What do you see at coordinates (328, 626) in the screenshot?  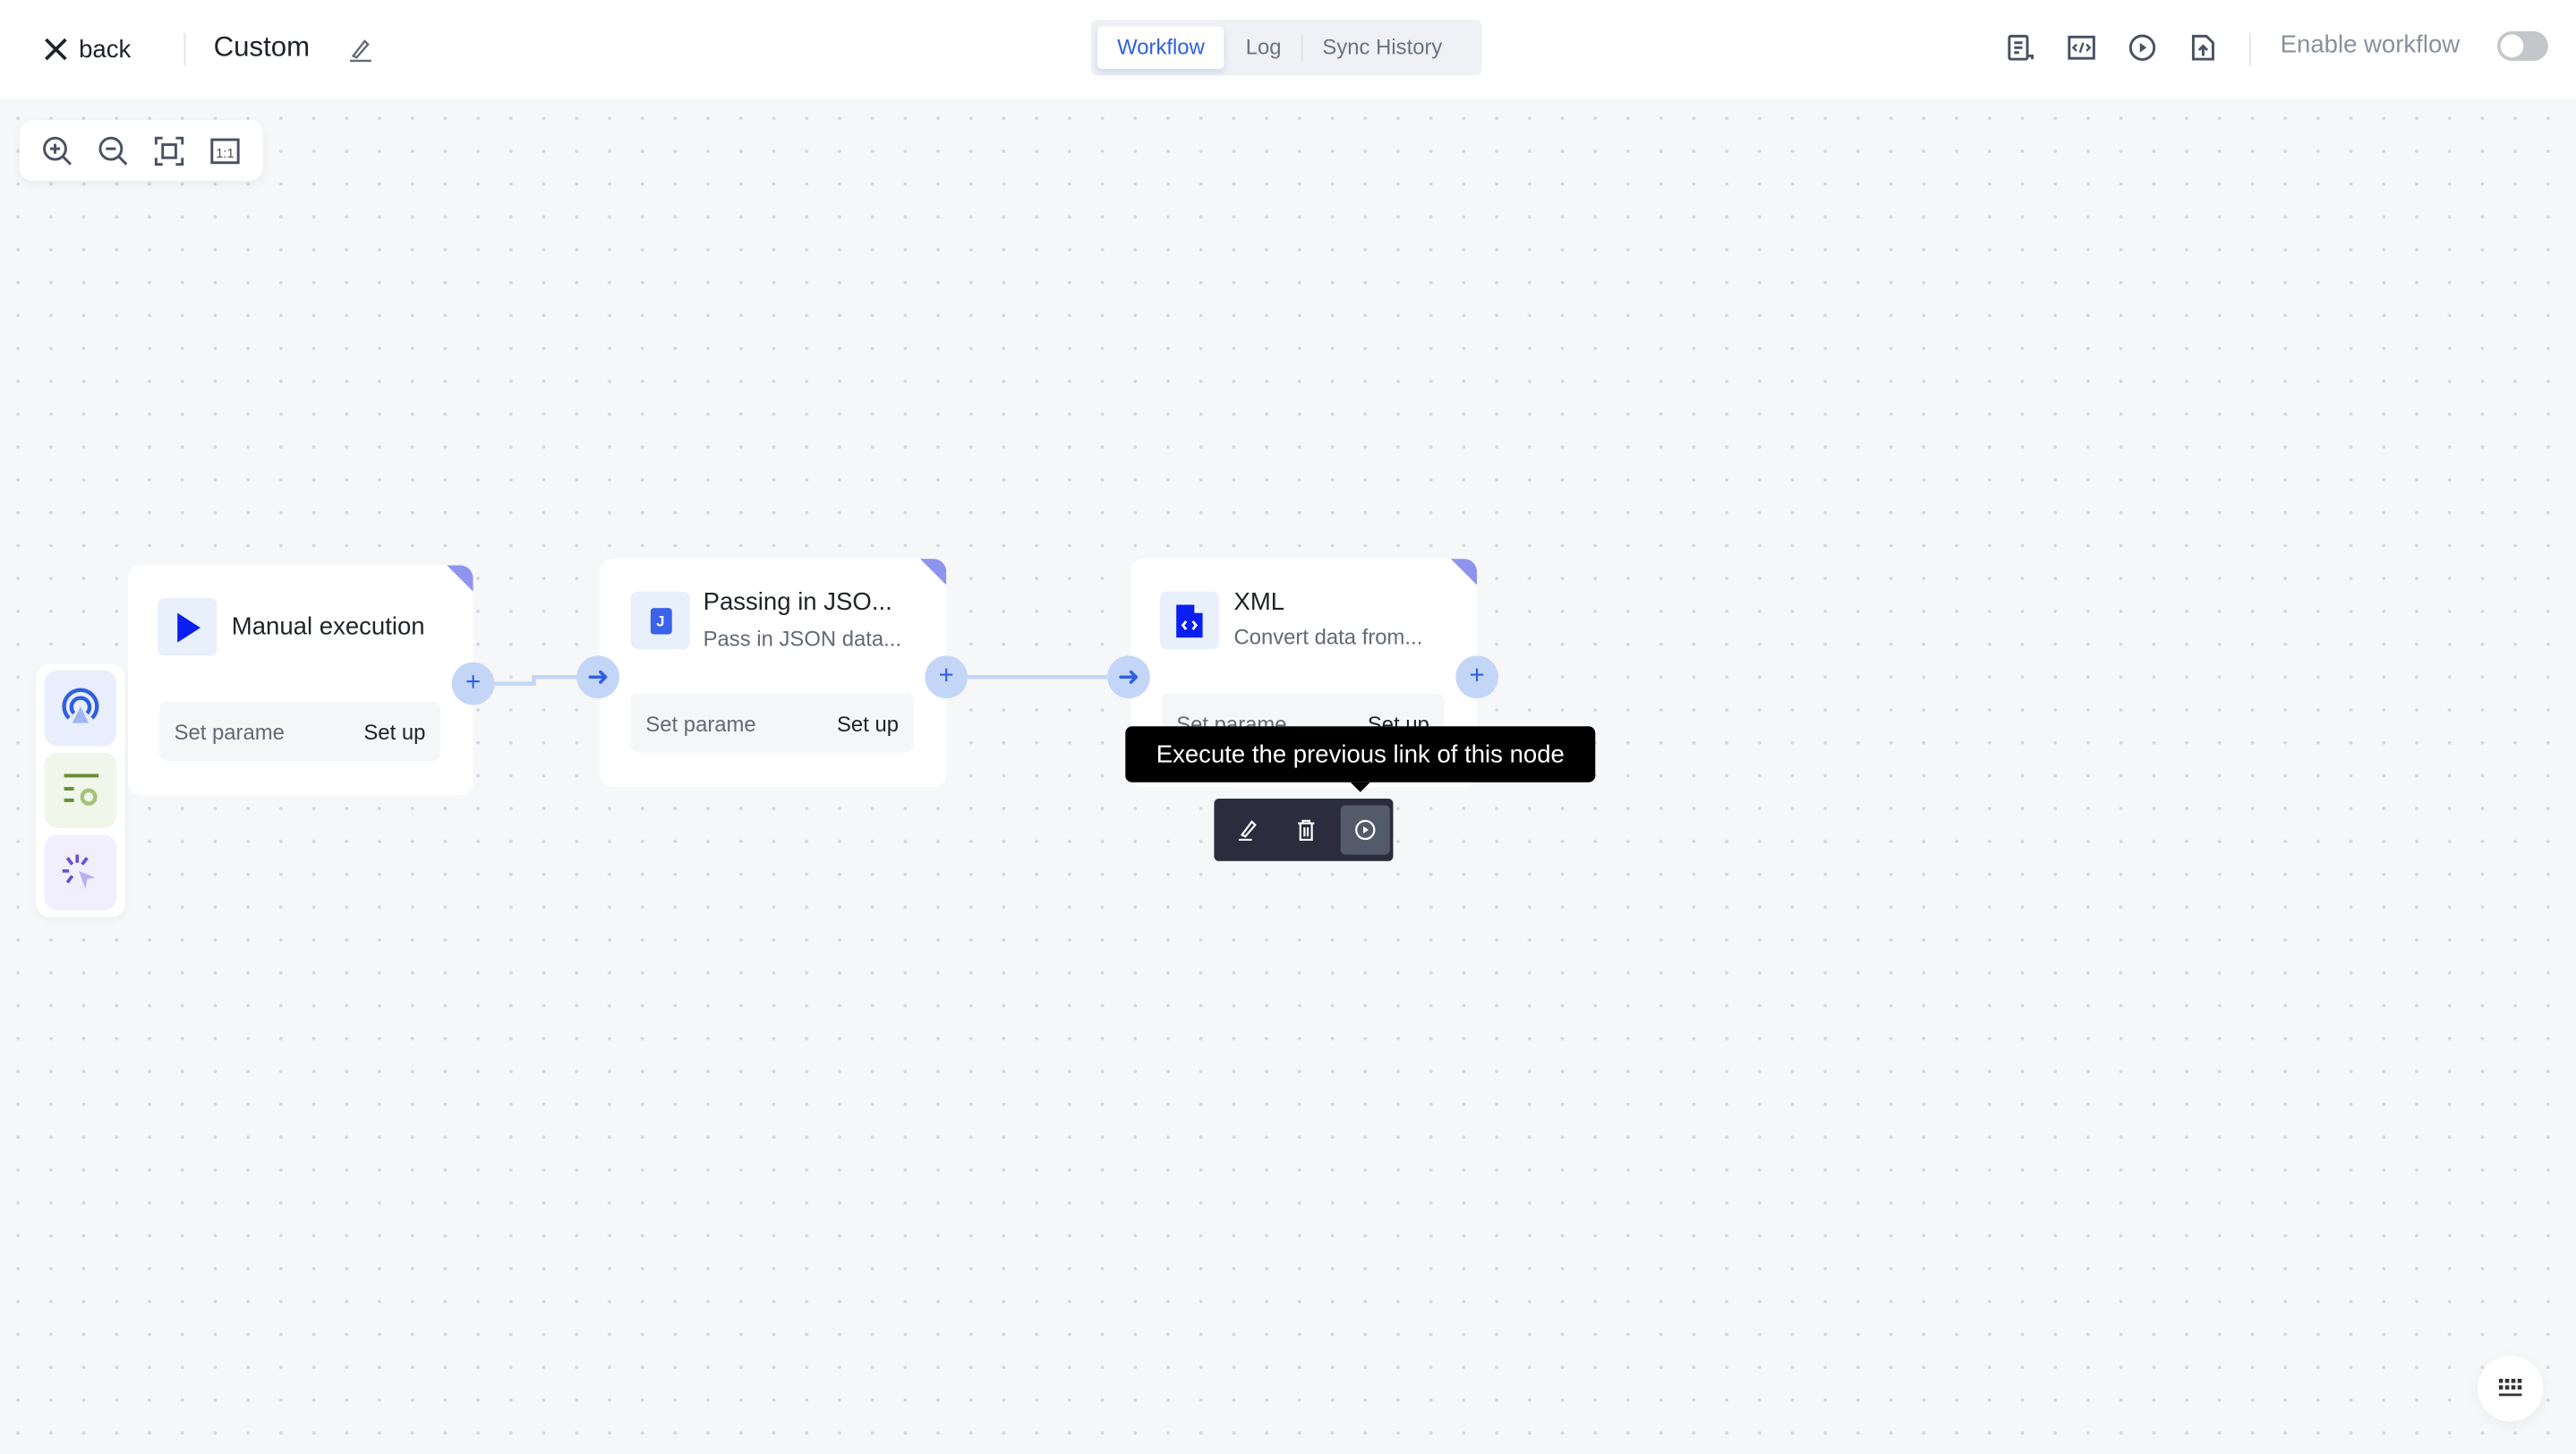 I see `node-title: Manual execution` at bounding box center [328, 626].